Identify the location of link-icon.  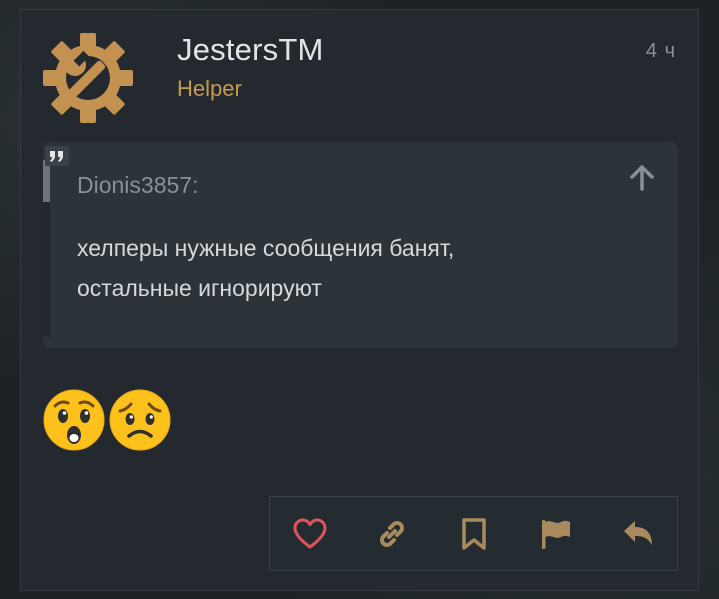
(392, 534).